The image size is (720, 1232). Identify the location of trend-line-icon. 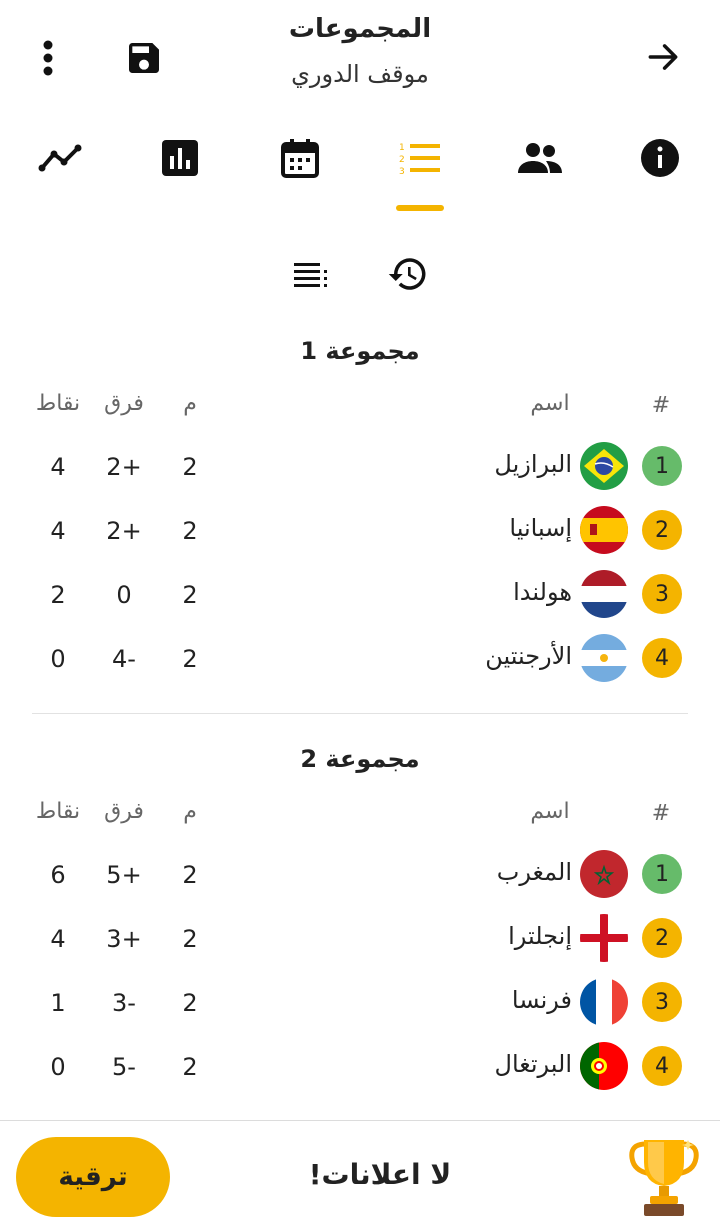
(60, 158).